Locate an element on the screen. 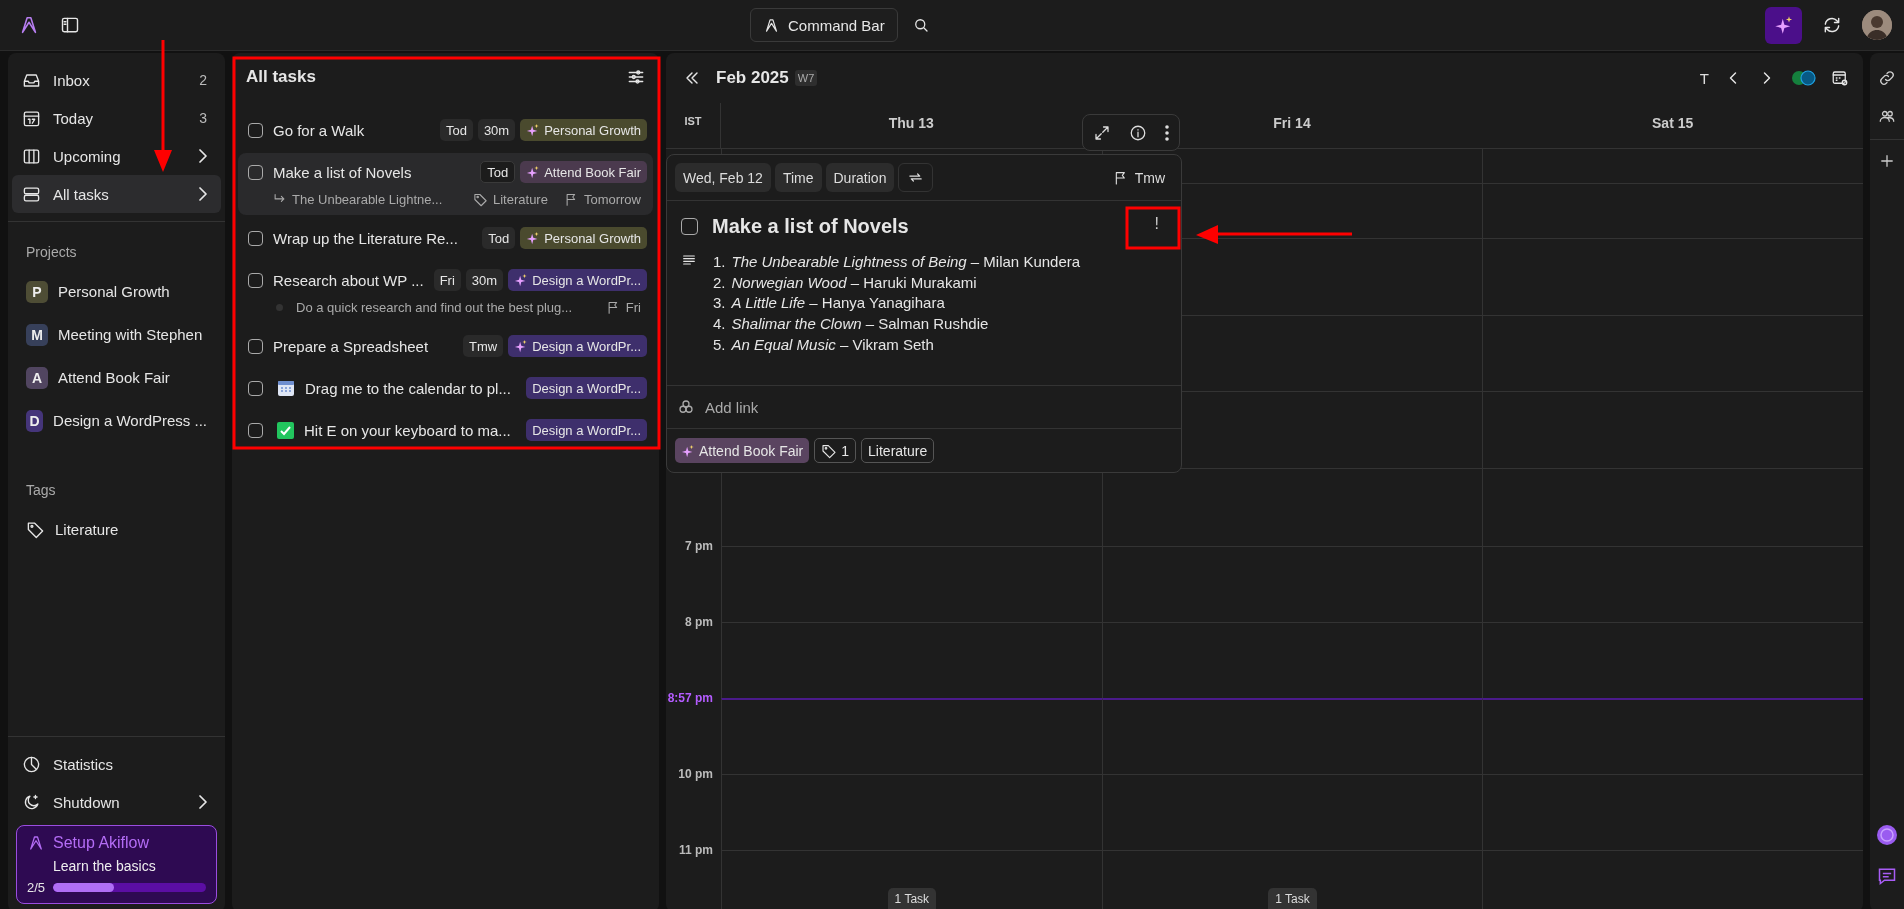 The height and width of the screenshot is (909, 1904). avatar is located at coordinates (1877, 25).